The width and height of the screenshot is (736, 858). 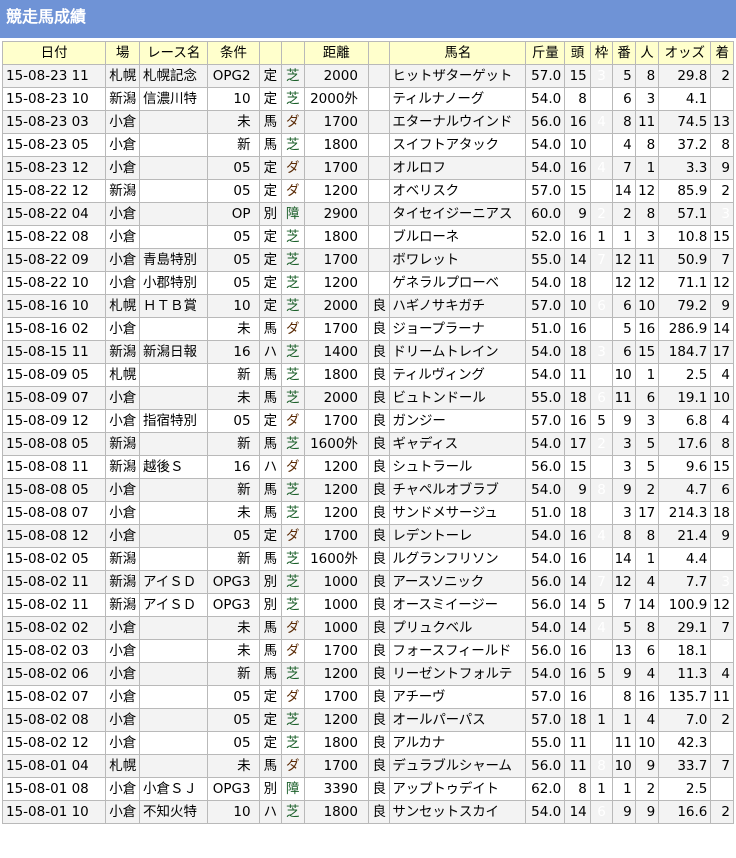 I want to click on horse-name-cell: シュトラール, so click(x=458, y=467).